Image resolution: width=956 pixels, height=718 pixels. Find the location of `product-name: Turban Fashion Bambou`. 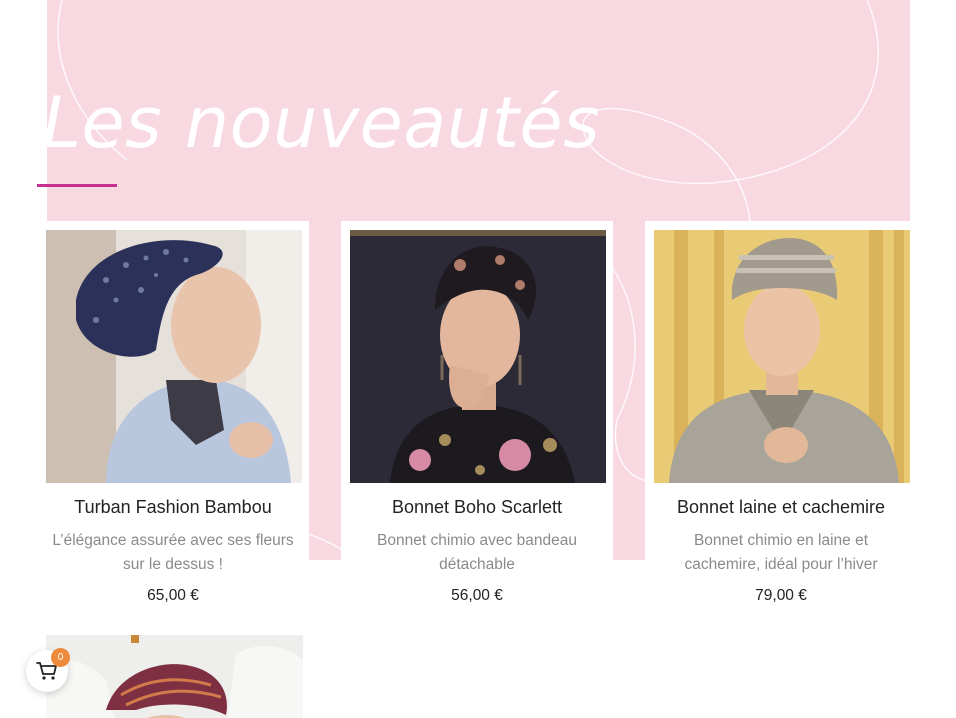

product-name: Turban Fashion Bambou is located at coordinates (173, 507).